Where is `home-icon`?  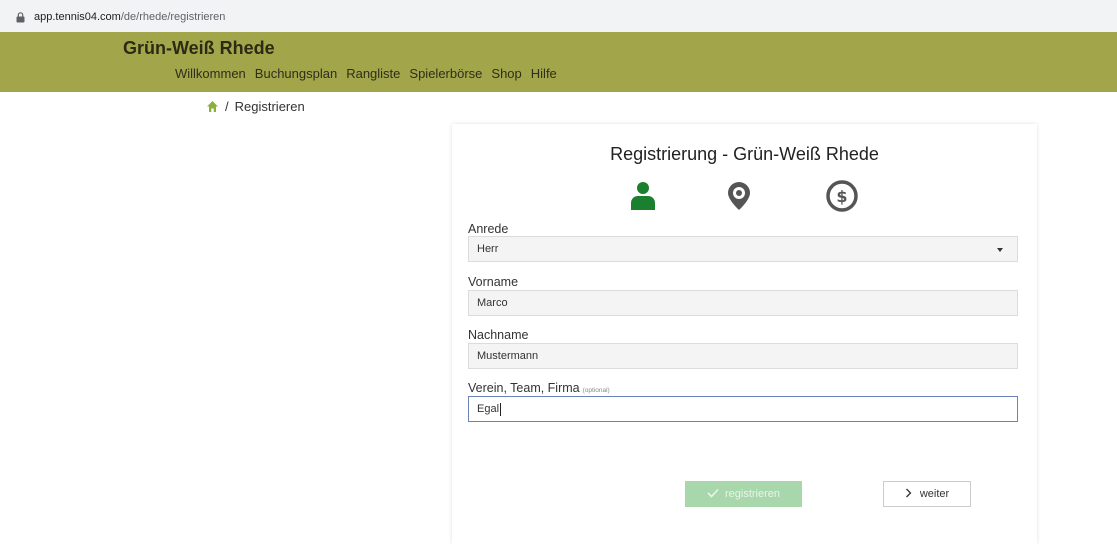 home-icon is located at coordinates (212, 106).